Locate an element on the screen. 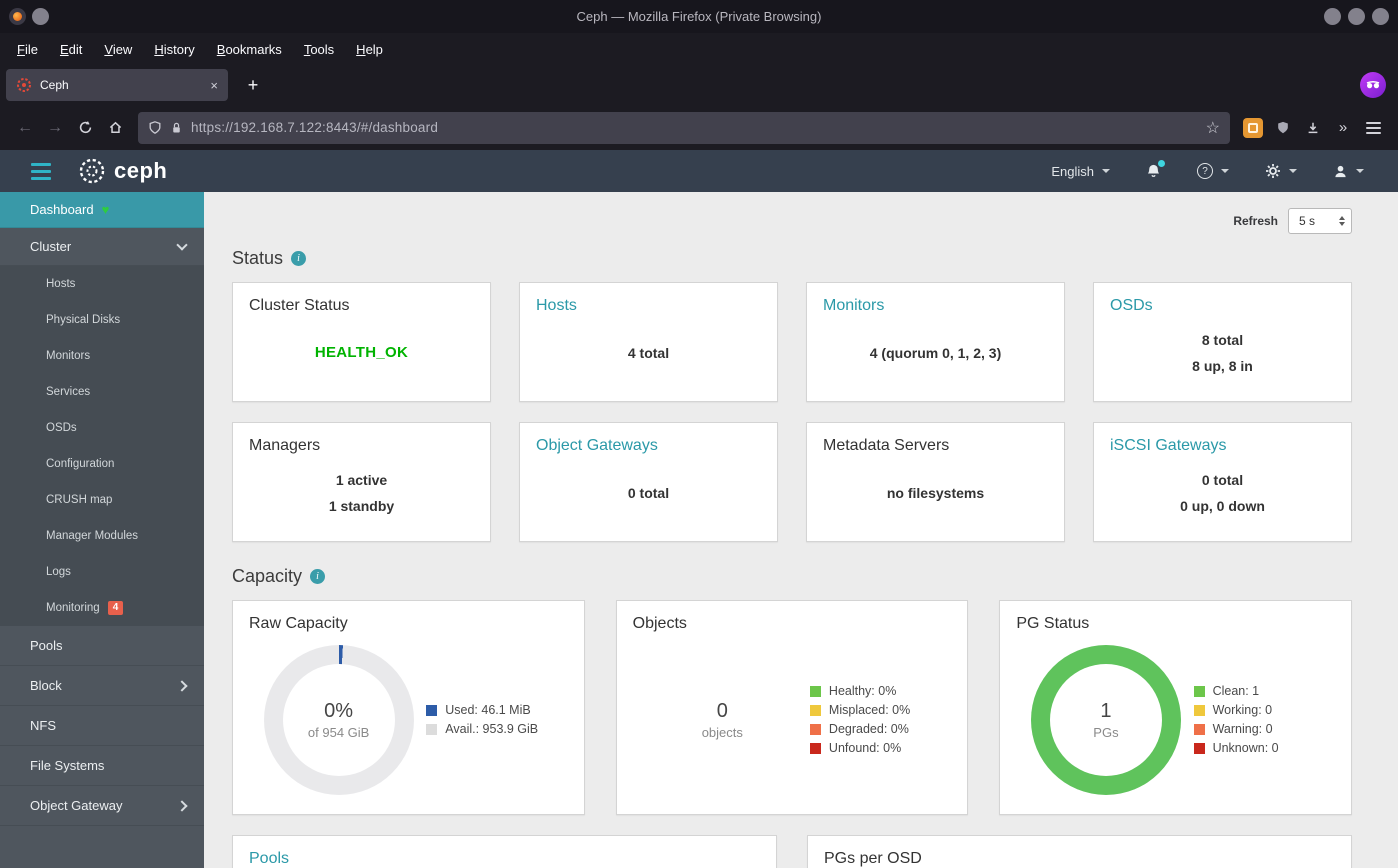 The height and width of the screenshot is (868, 1398). raw-capacity-total: of 954 GiB is located at coordinates (338, 732).